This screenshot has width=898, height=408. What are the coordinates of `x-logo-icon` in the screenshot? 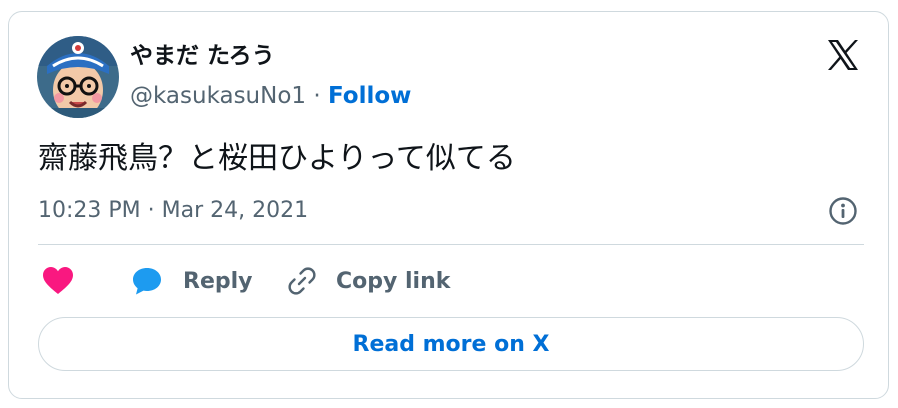 It's located at (843, 55).